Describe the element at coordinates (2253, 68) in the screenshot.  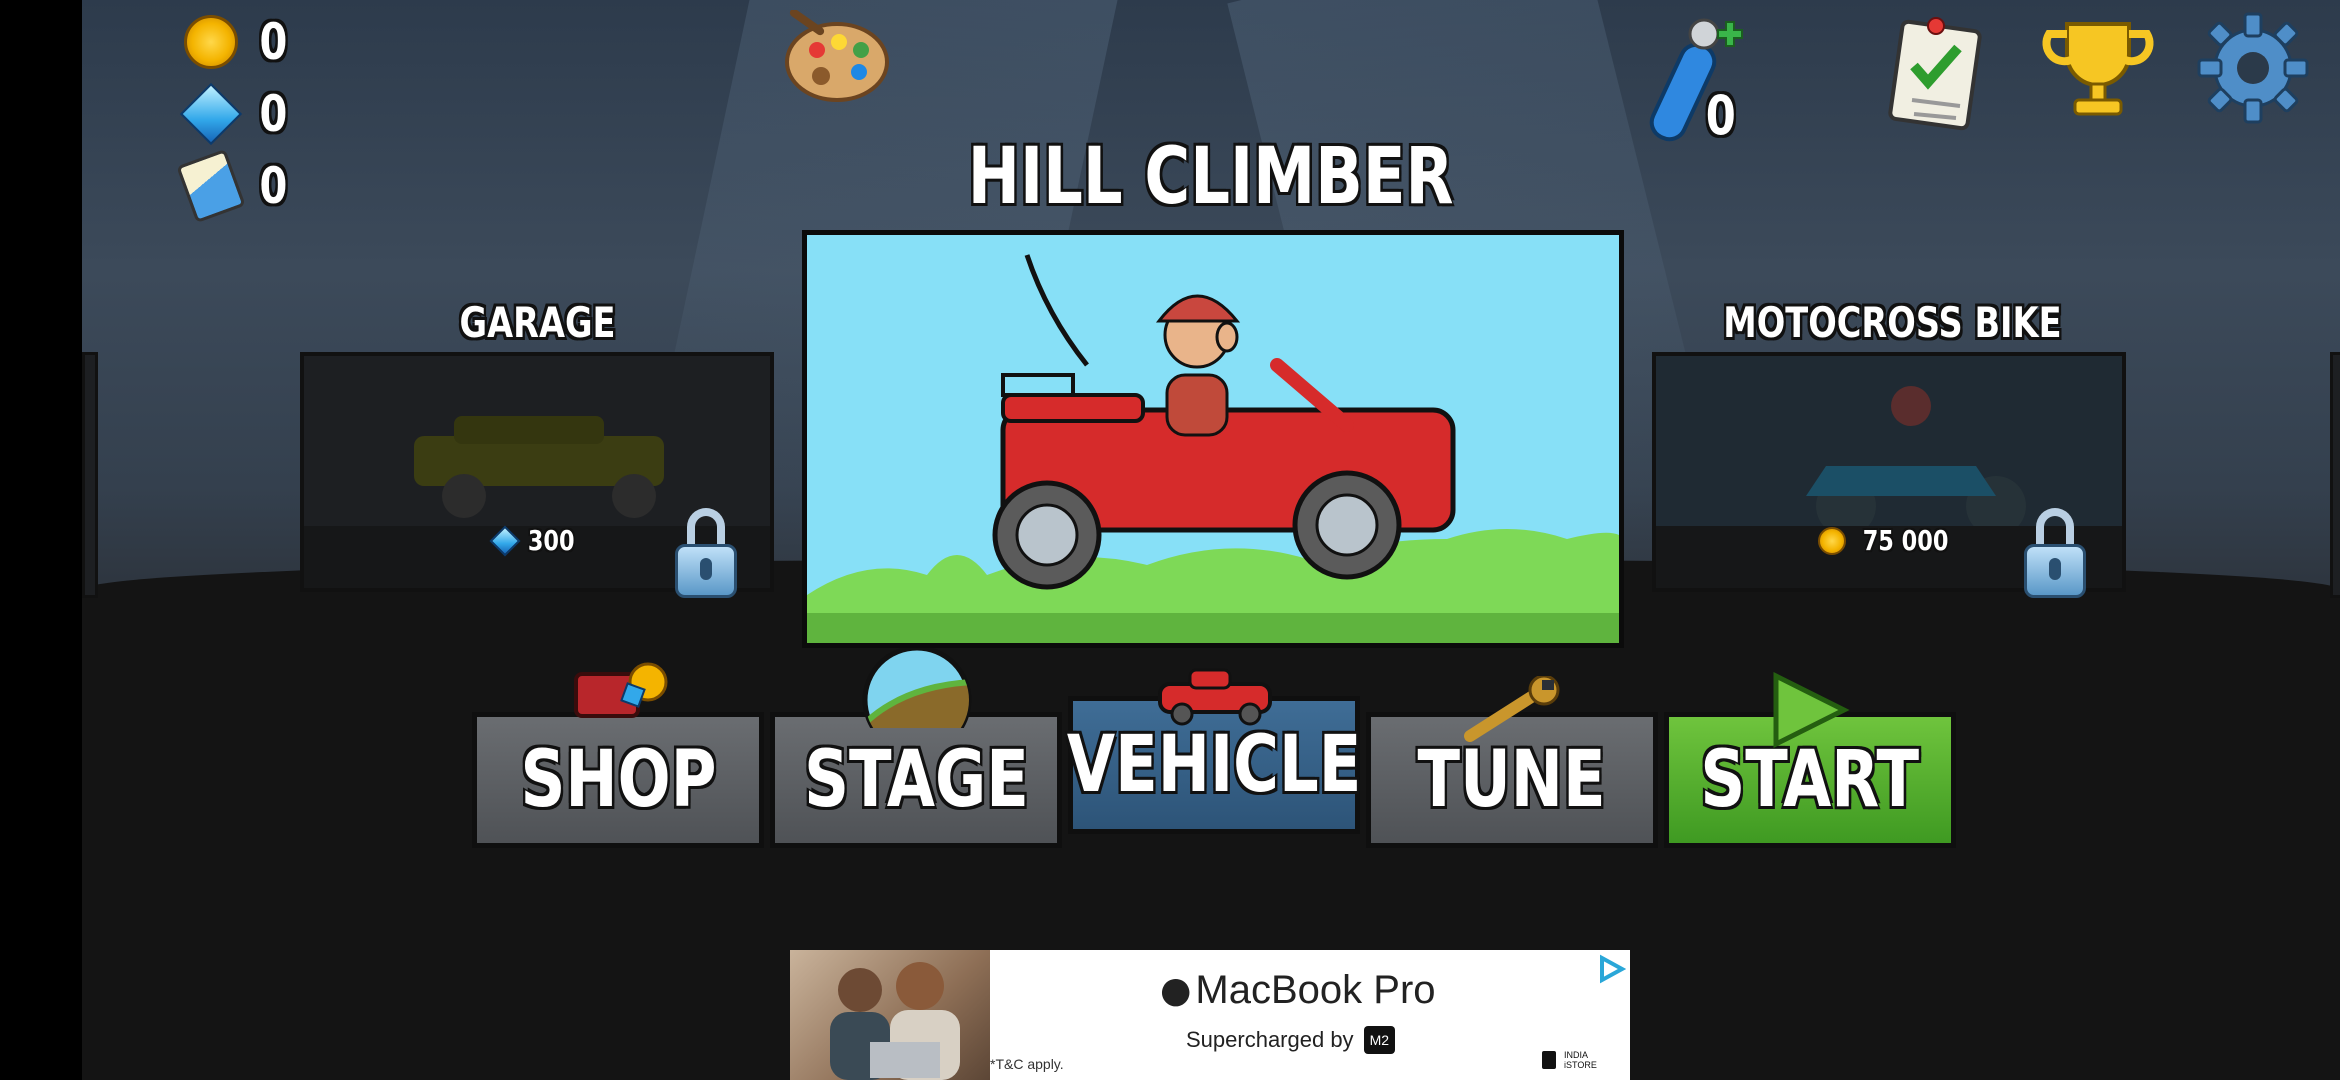
I see `settings-gear-icon` at that location.